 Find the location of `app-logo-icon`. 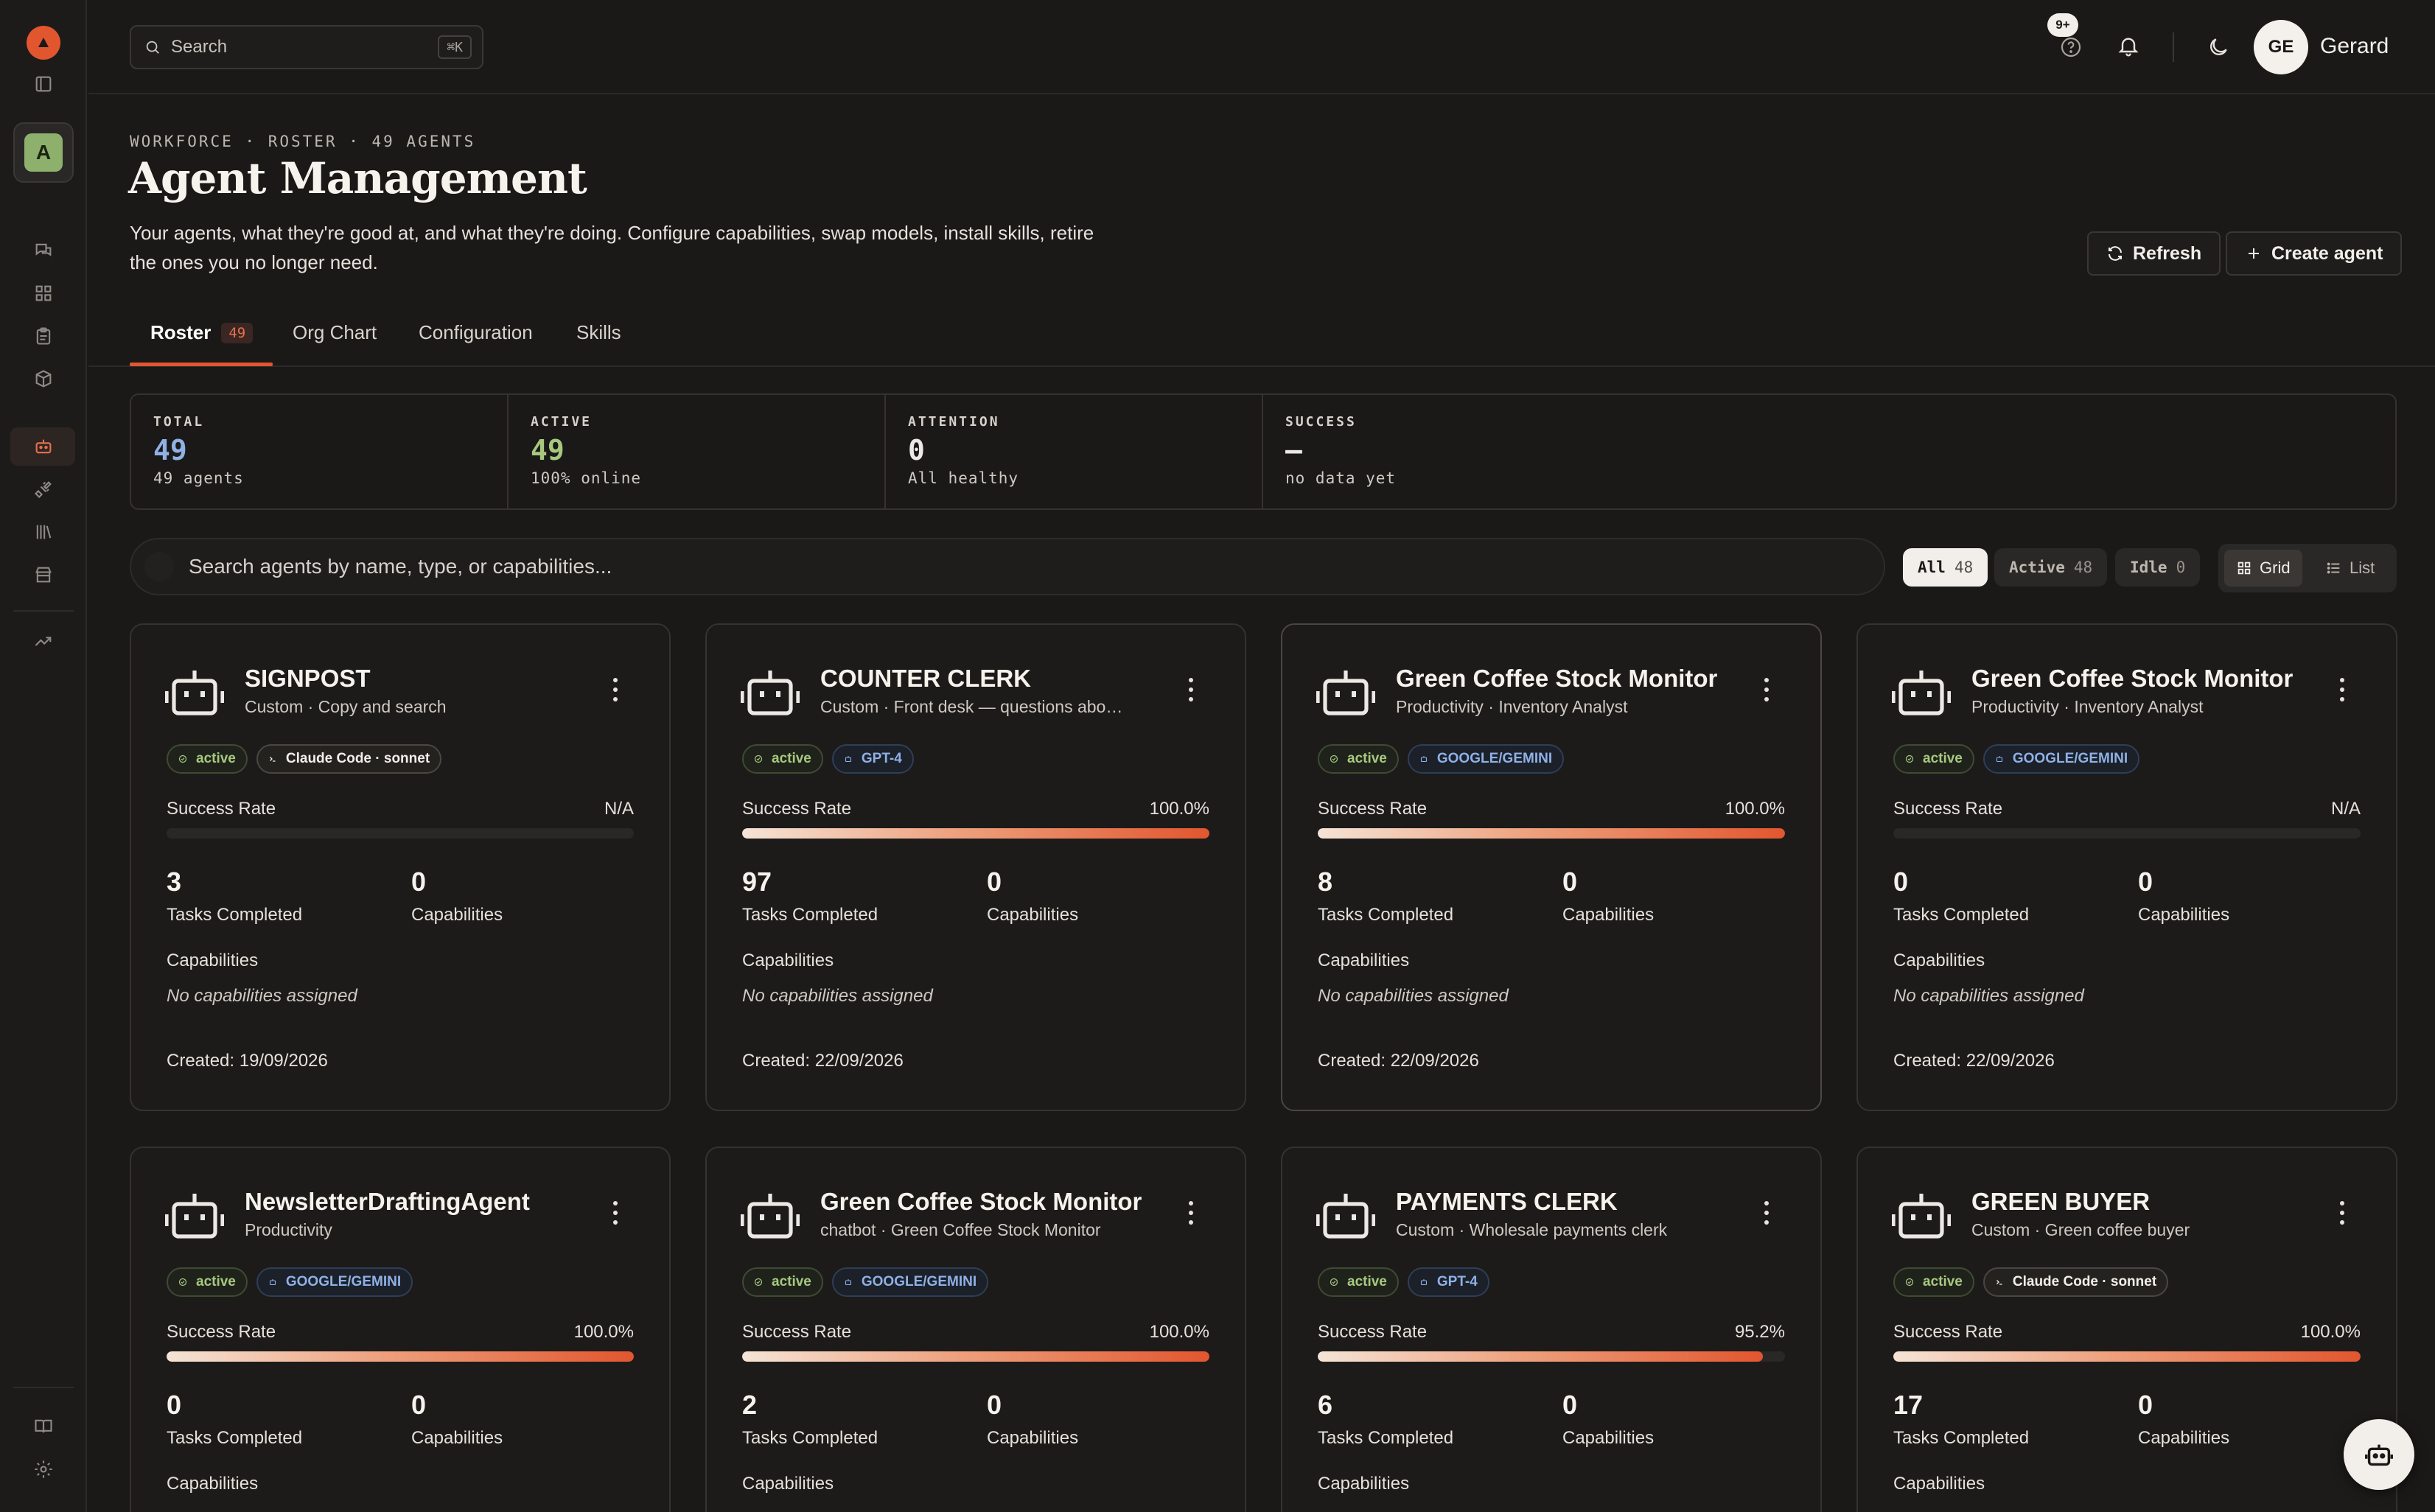

app-logo-icon is located at coordinates (43, 43).